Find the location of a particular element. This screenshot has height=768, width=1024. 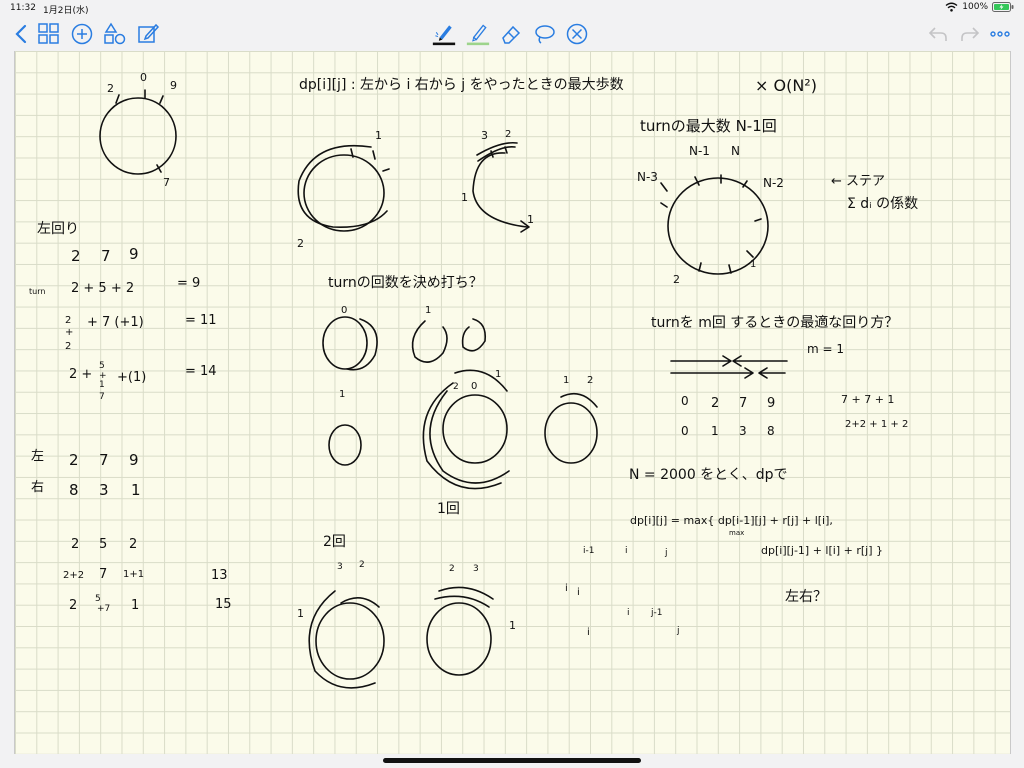

sequence-cell: 0 is located at coordinates (685, 401).